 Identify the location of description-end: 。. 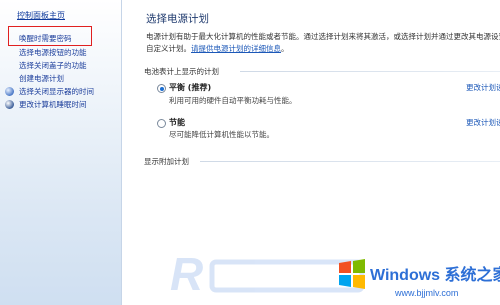
(285, 48).